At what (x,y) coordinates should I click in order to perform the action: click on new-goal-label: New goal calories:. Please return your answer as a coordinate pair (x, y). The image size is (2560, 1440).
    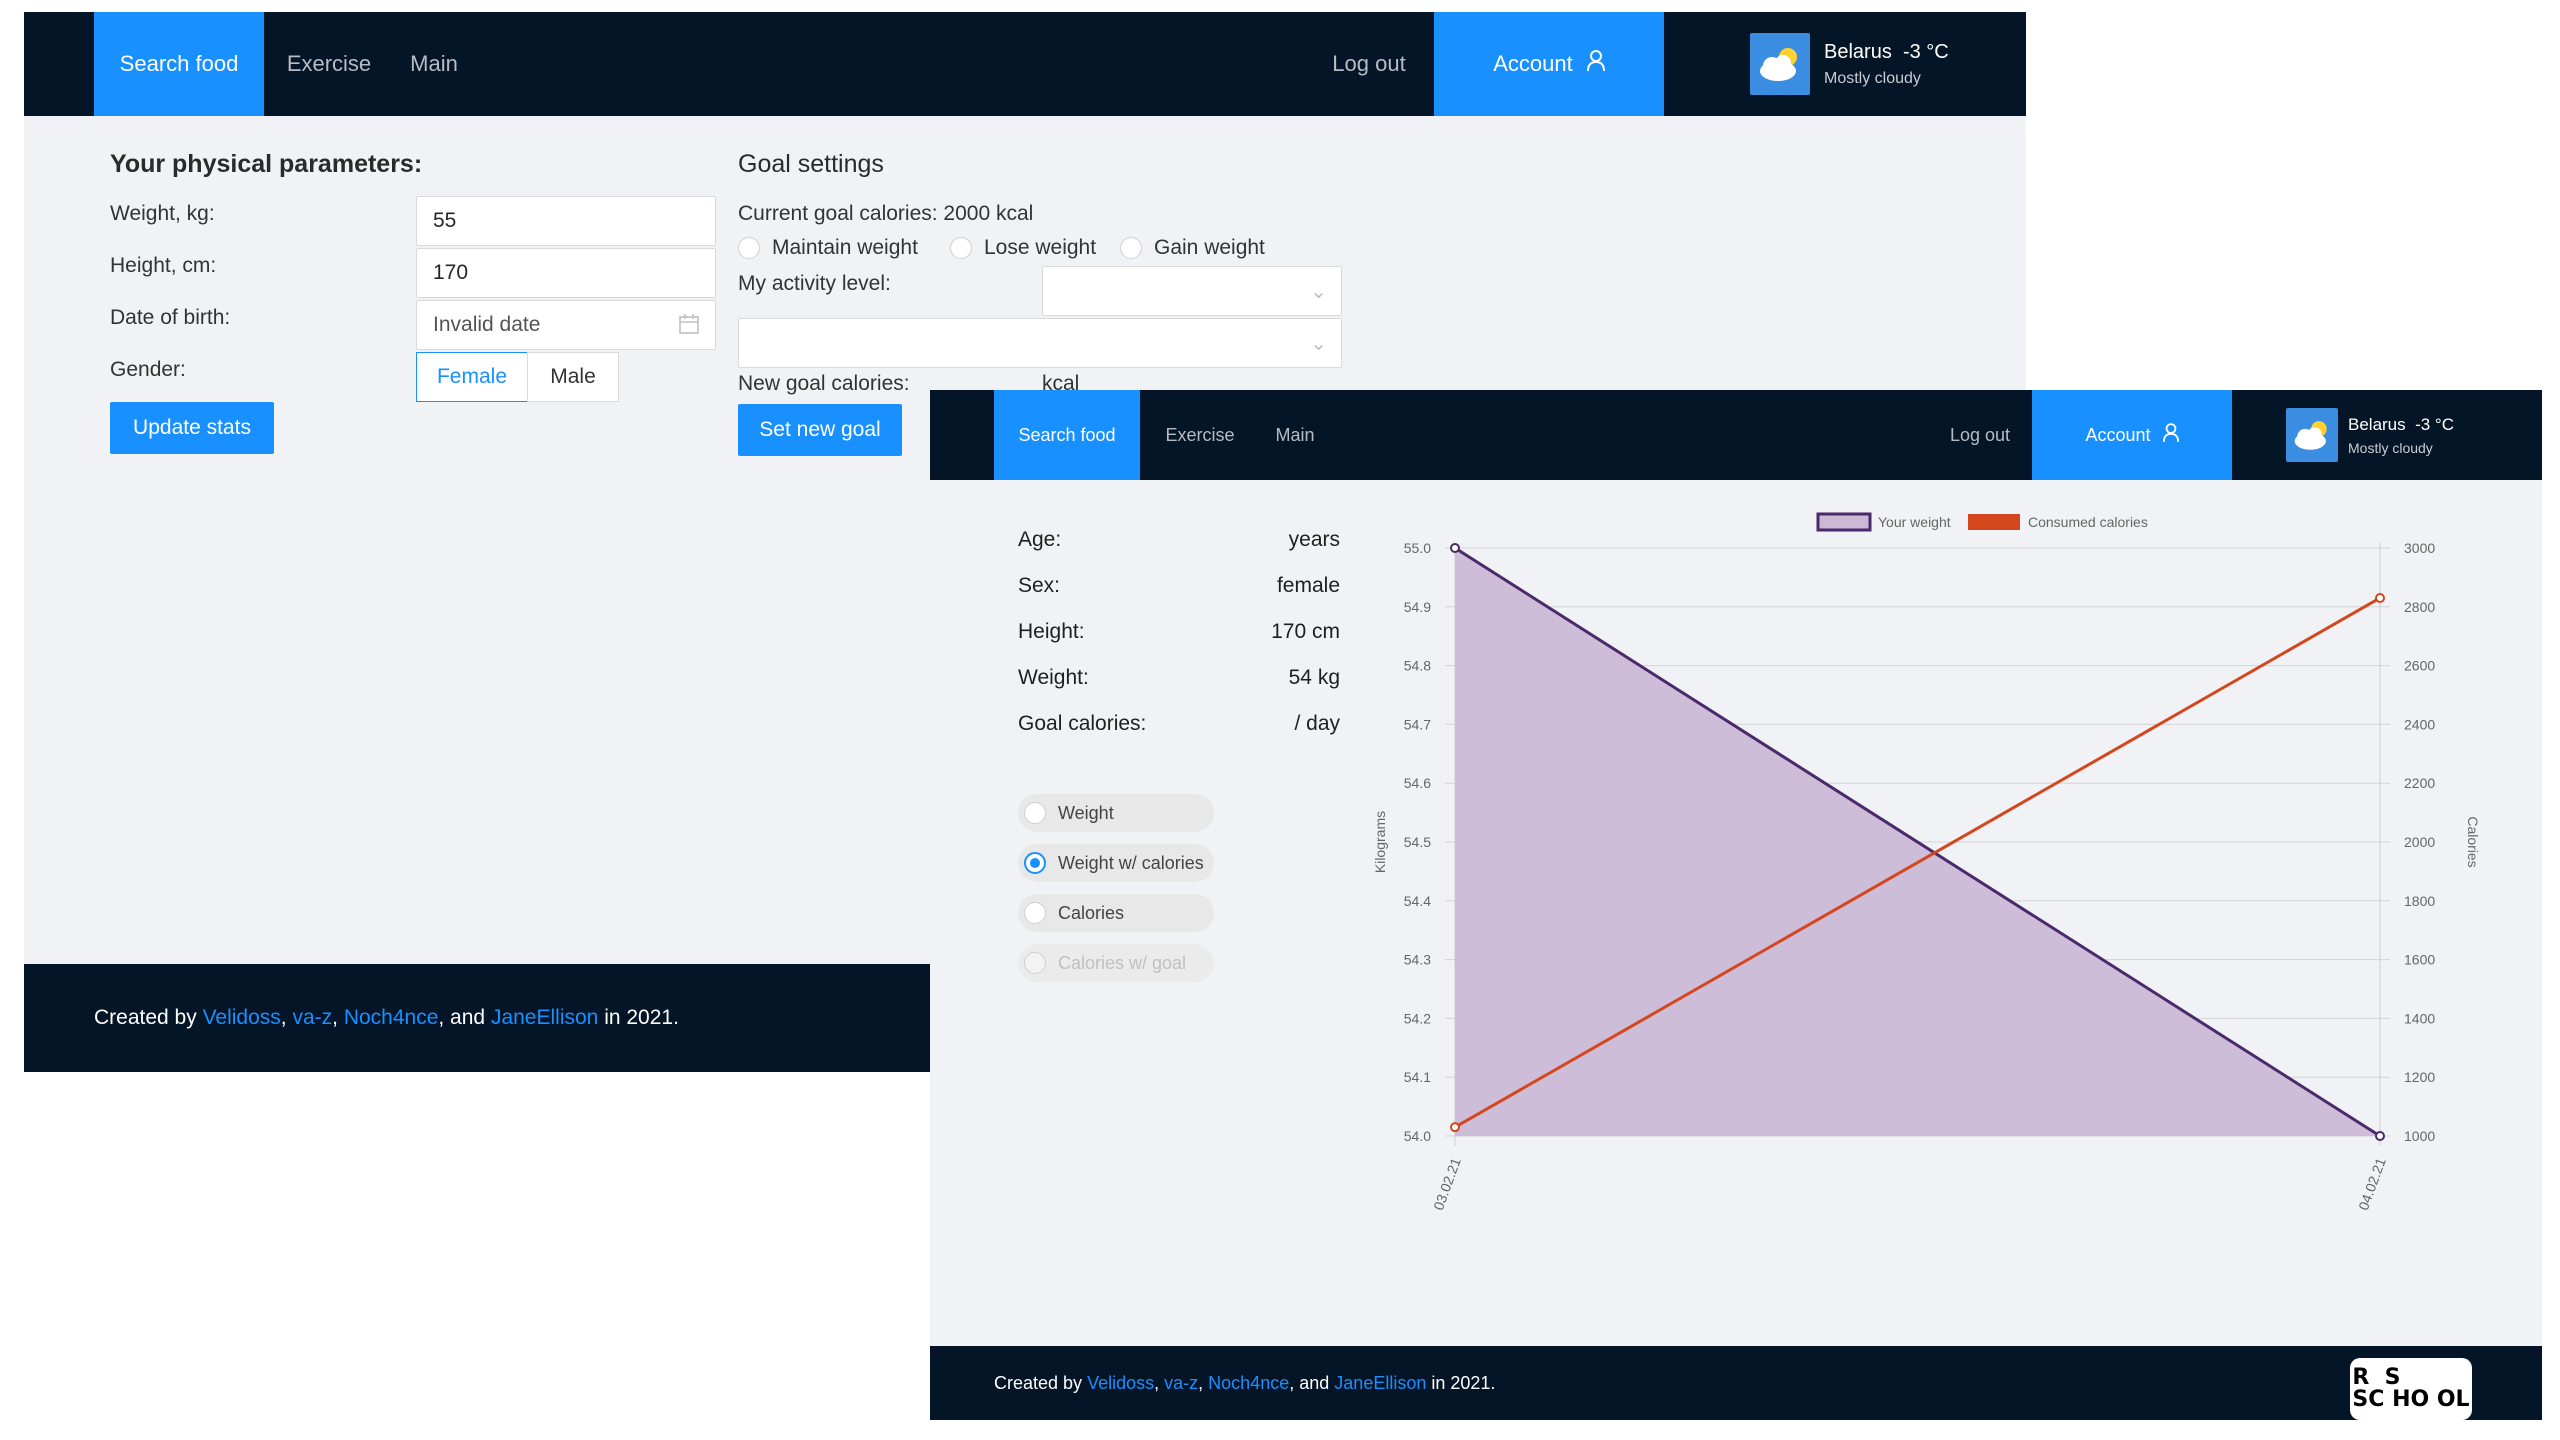
    Looking at the image, I should click on (824, 383).